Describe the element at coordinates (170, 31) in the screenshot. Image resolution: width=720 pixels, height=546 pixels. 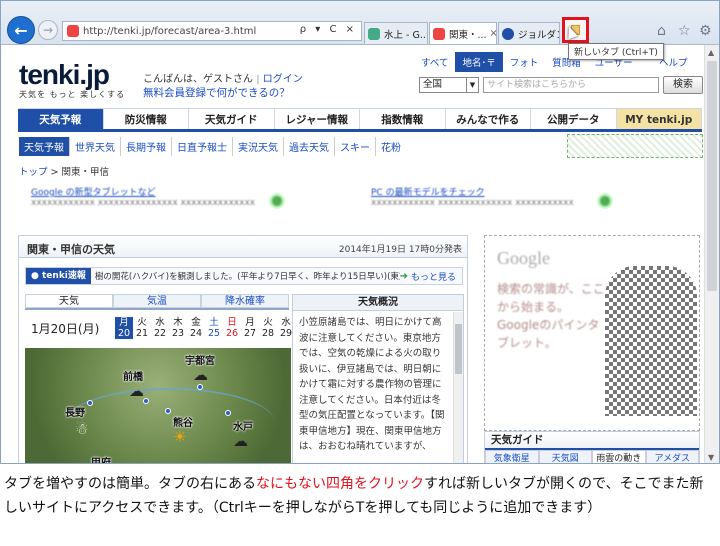
I see `address-url: http://tenki.jp/forecast/area-3.html` at that location.